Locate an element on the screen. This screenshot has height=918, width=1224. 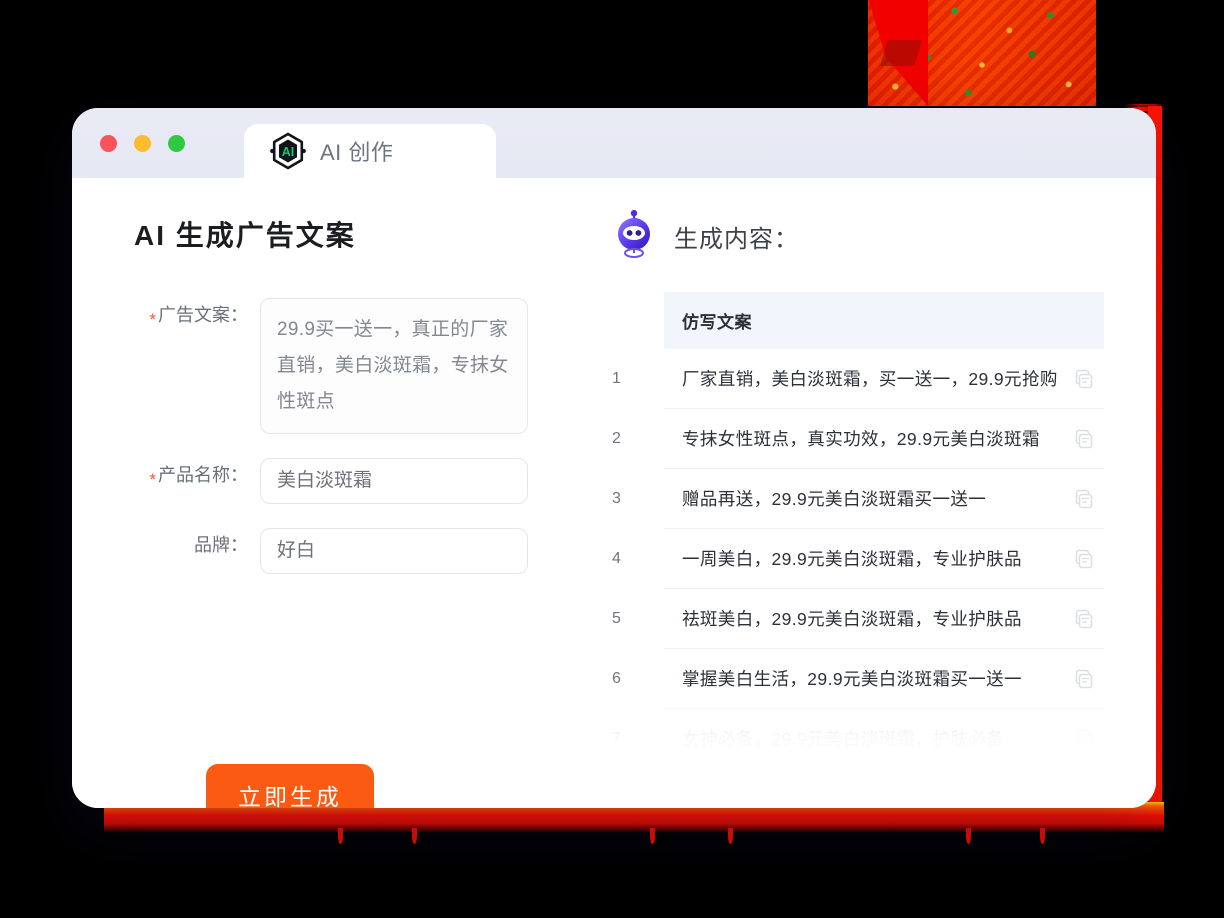
row-index: 4 is located at coordinates (638, 558).